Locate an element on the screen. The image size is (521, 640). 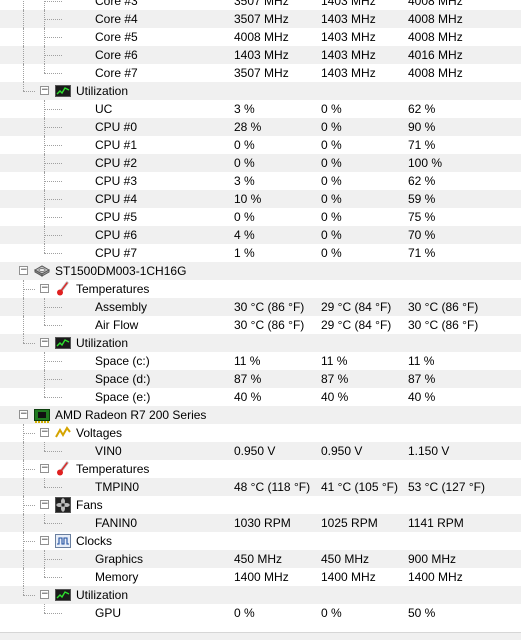
sensor-value: 3 % is located at coordinates (244, 181).